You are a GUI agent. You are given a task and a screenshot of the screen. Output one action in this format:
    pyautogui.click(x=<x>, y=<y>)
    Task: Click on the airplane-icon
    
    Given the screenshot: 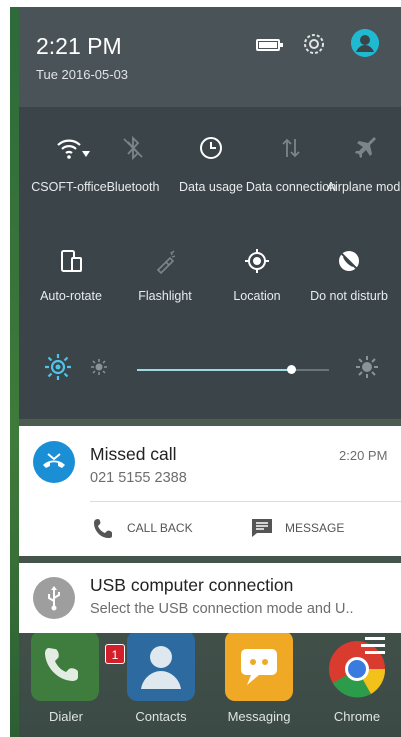 What is the action you would take?
    pyautogui.click(x=365, y=147)
    